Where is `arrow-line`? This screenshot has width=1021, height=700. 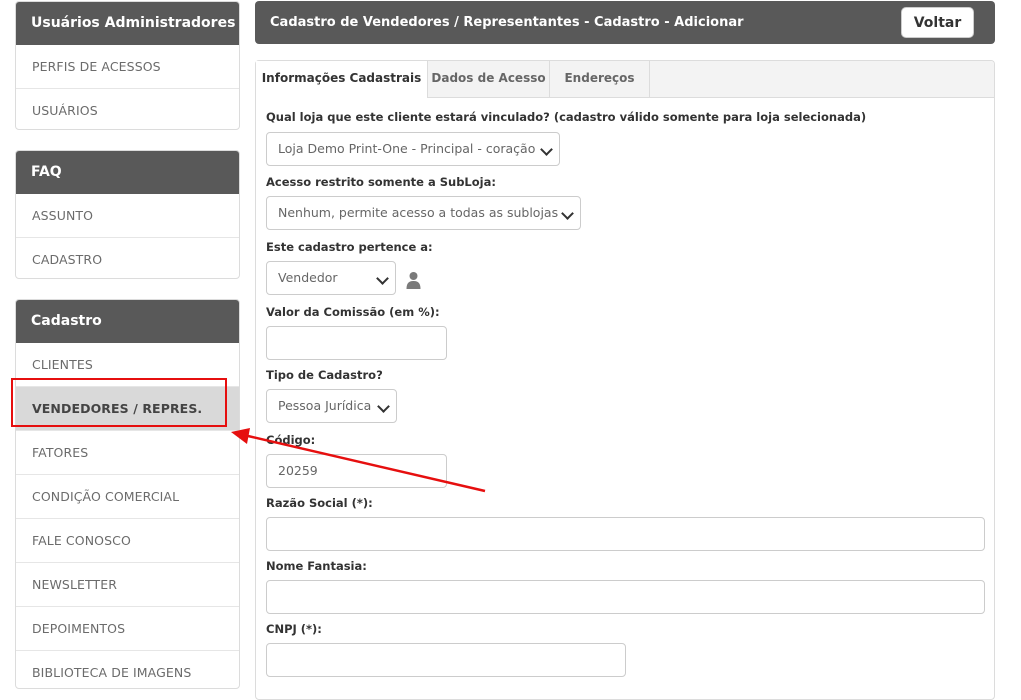
arrow-line is located at coordinates (366, 463).